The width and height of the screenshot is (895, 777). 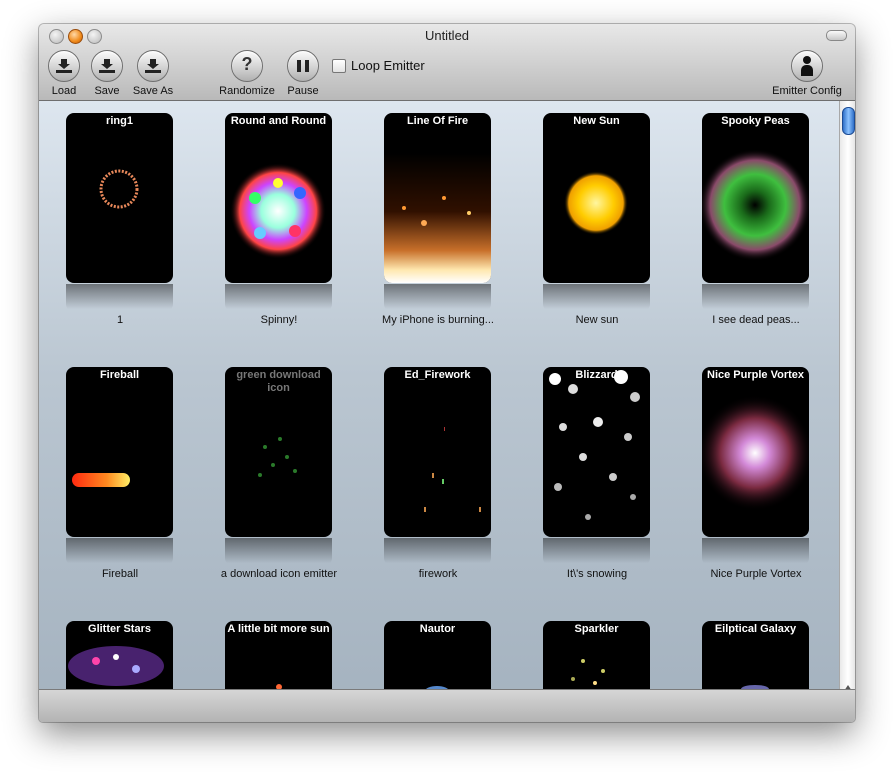 I want to click on emitter-description: New sun, so click(x=597, y=320).